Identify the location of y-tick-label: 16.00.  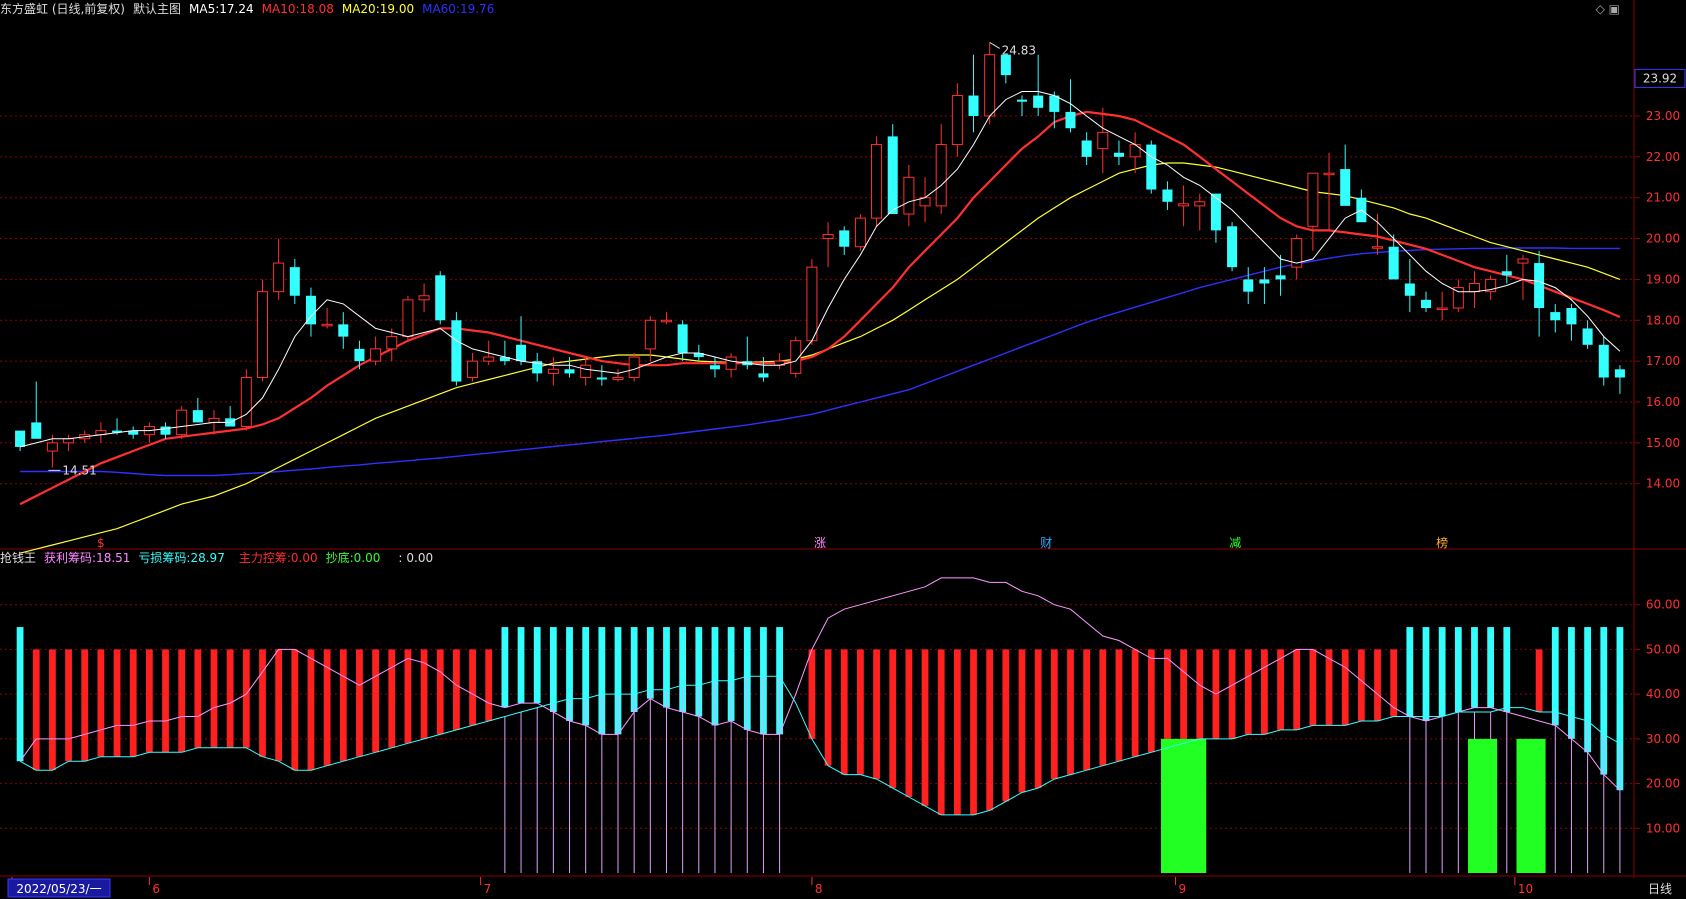
(1663, 402).